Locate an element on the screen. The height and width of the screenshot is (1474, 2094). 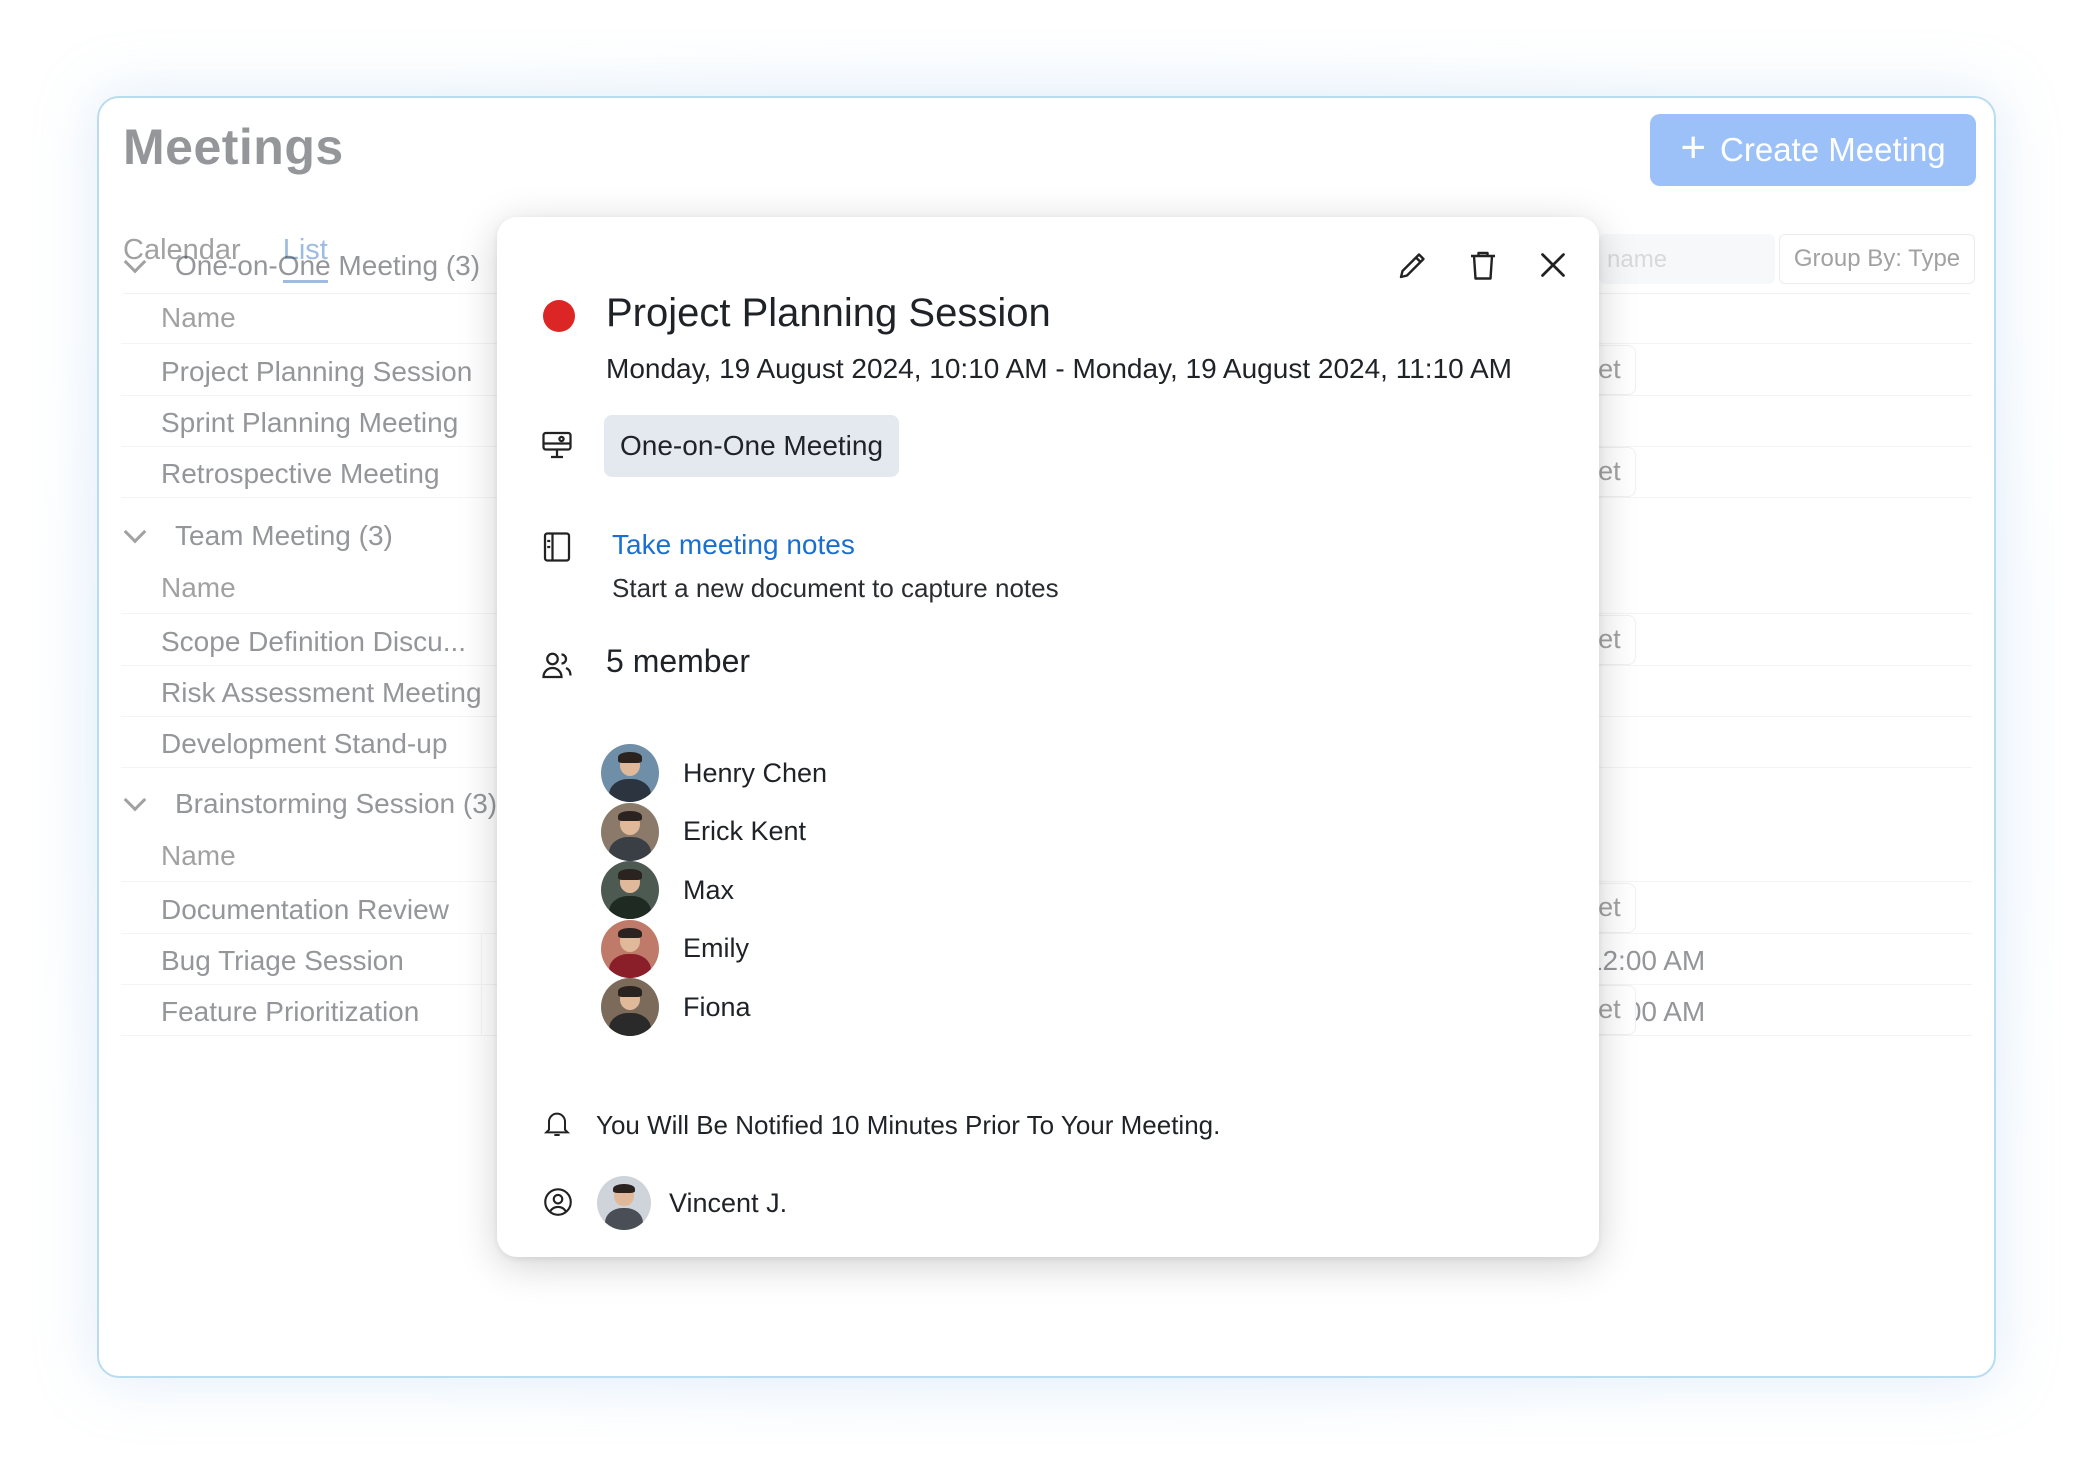
member-name: Emily is located at coordinates (716, 948).